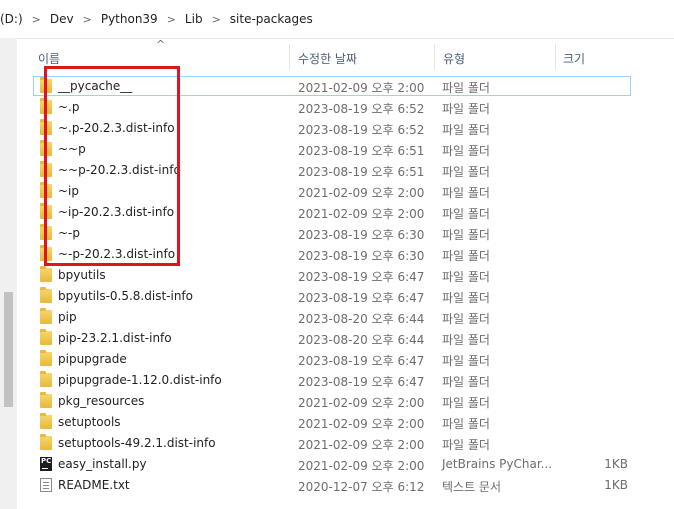 This screenshot has height=509, width=674. I want to click on list-item: pip 2023-08-20 오후 6:44 파일 폴더, so click(353, 317).